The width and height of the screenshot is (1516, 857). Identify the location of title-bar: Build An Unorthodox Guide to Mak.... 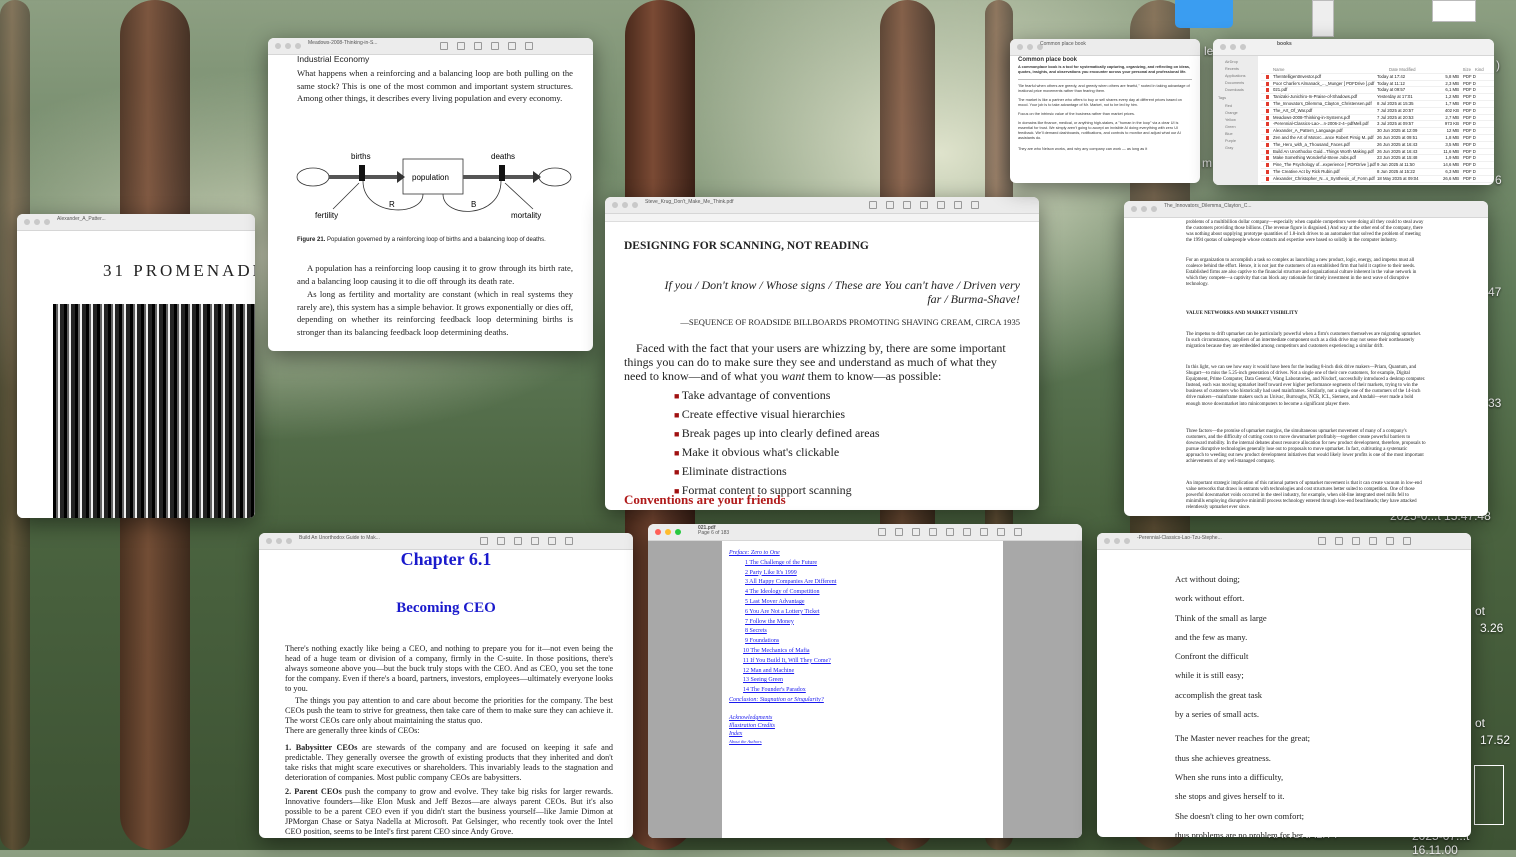
(446, 541).